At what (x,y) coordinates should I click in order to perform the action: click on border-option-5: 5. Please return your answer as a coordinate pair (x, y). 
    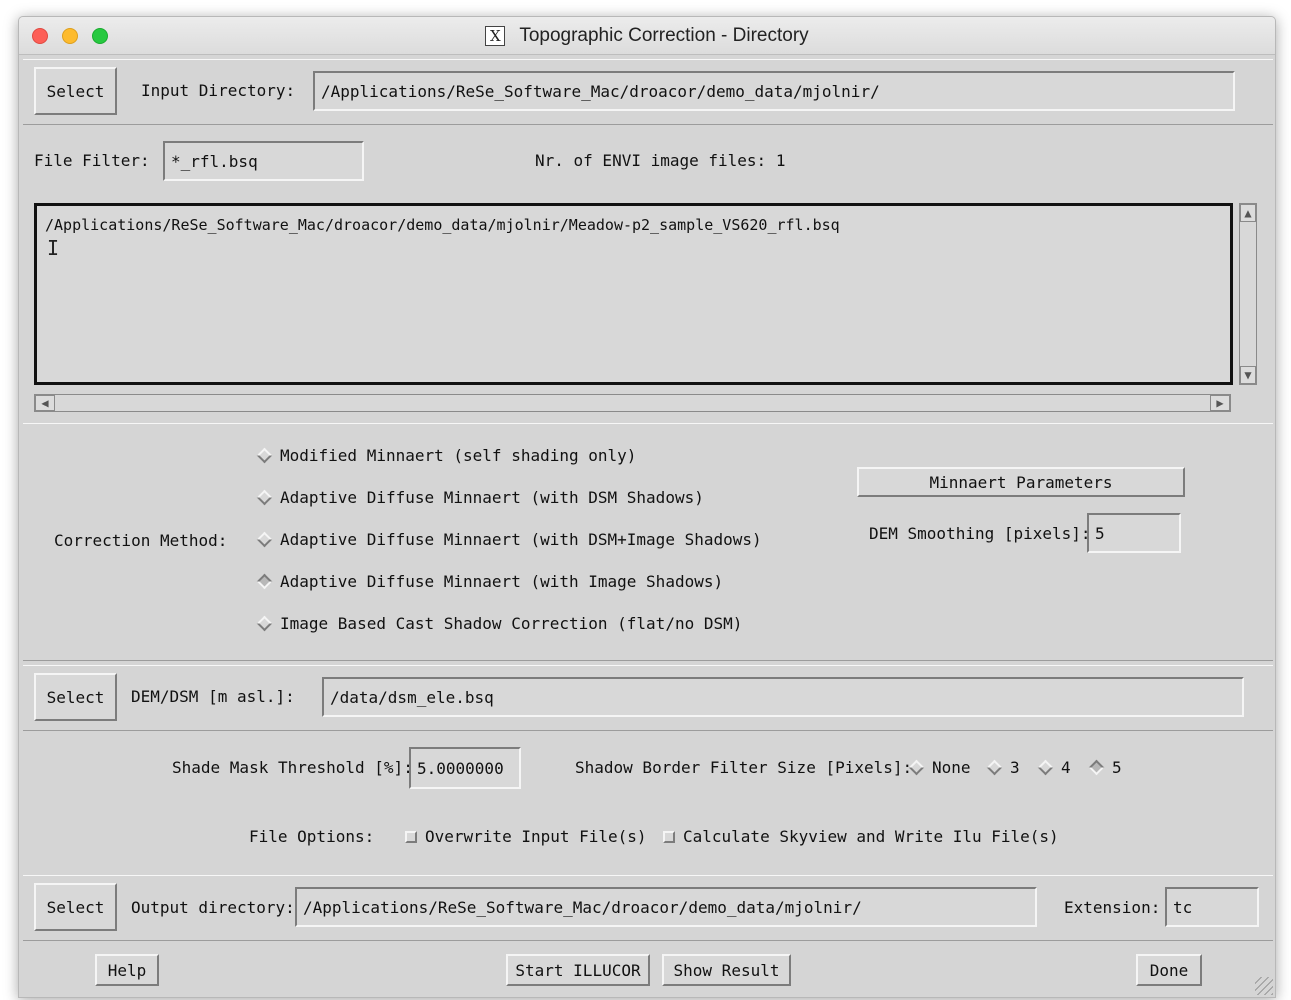
    Looking at the image, I should click on (1105, 767).